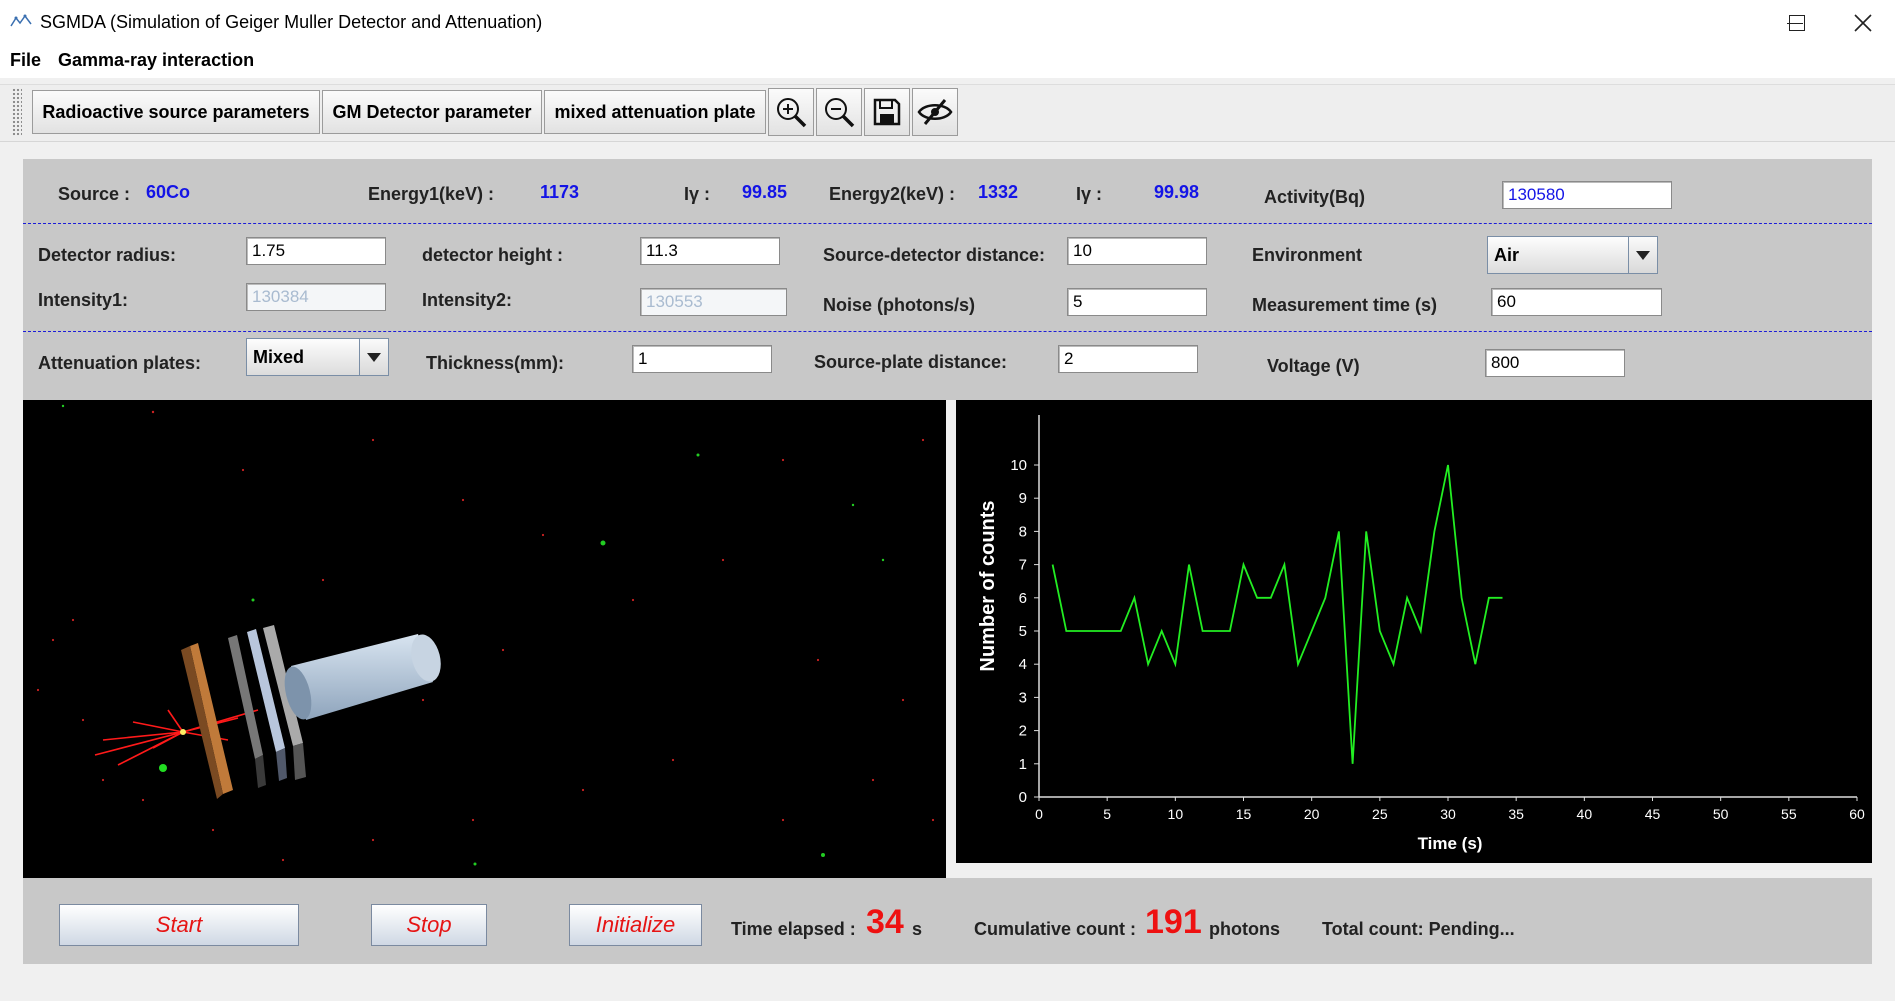  What do you see at coordinates (1023, 731) in the screenshot?
I see `y-tick-label: 2` at bounding box center [1023, 731].